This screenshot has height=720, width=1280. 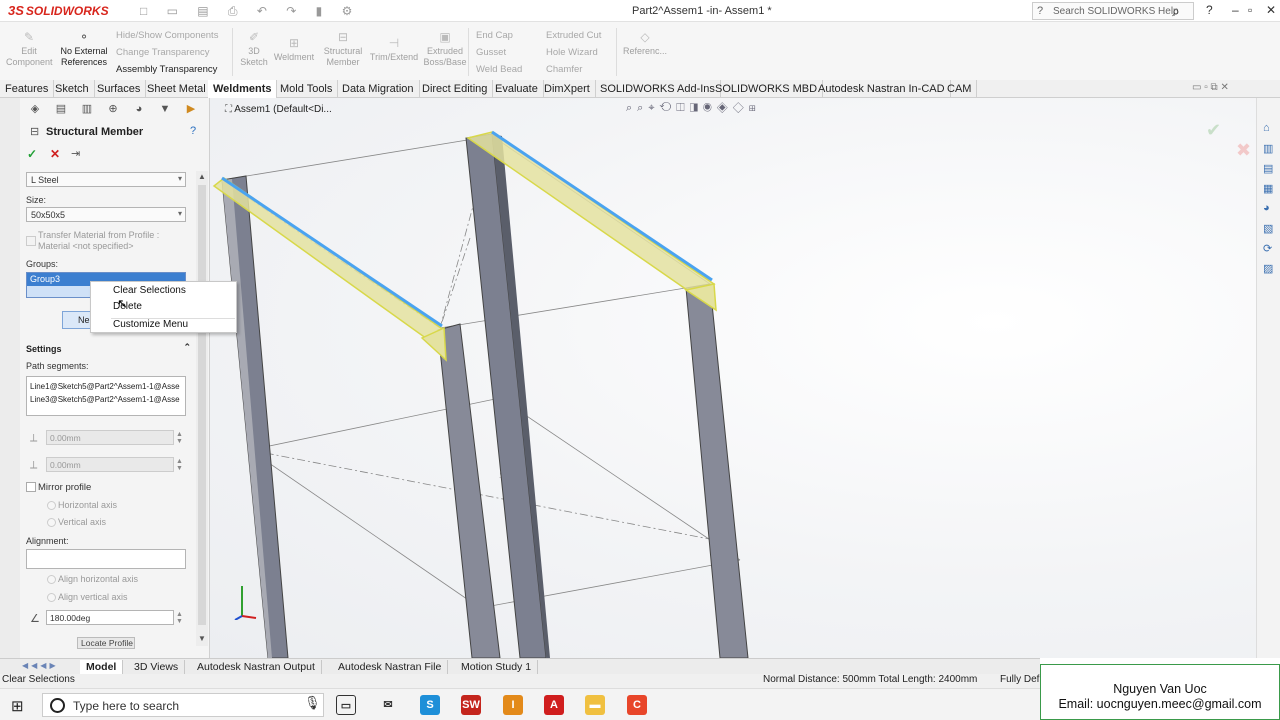 I want to click on help-search-input: ? Search SOLIDWORKS Help, so click(x=1113, y=11).